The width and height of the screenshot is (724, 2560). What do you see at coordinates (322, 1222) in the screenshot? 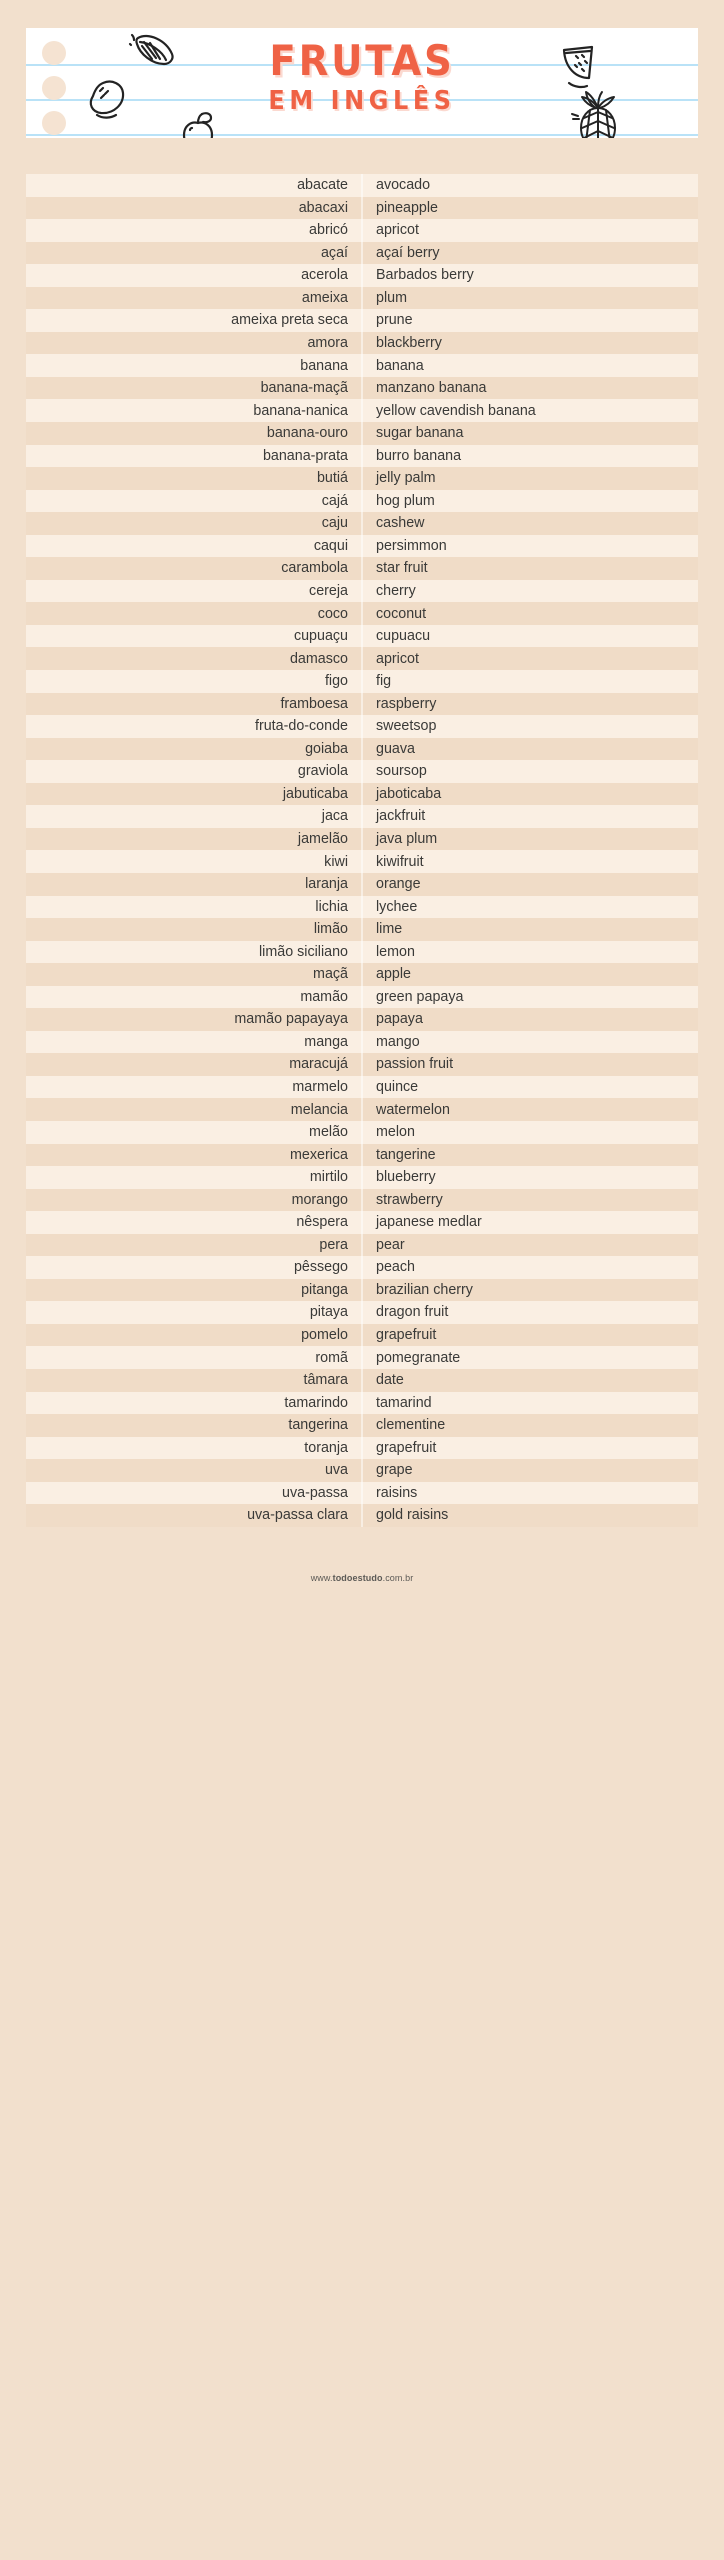
I see `portuguese-term: nêspera` at bounding box center [322, 1222].